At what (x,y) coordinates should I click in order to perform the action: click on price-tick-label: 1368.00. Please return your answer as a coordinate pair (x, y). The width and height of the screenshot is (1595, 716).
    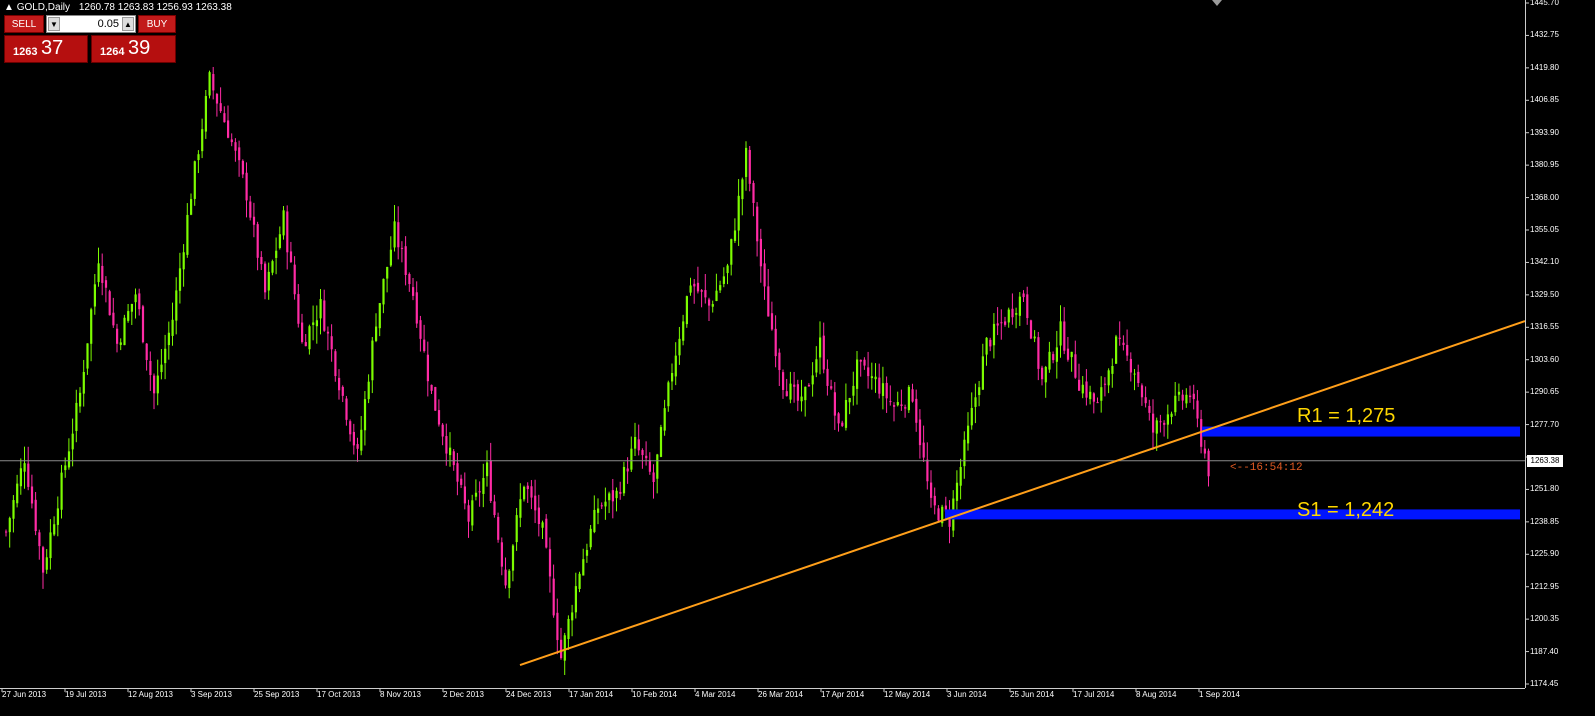
    Looking at the image, I should click on (1544, 197).